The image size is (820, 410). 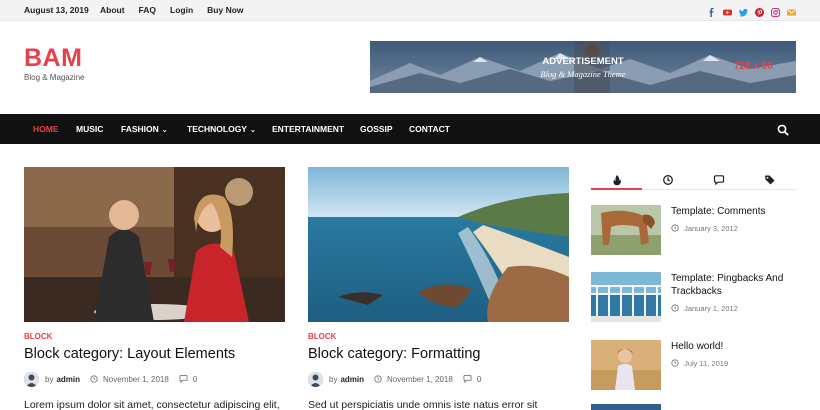 What do you see at coordinates (617, 179) in the screenshot?
I see `flame-icon` at bounding box center [617, 179].